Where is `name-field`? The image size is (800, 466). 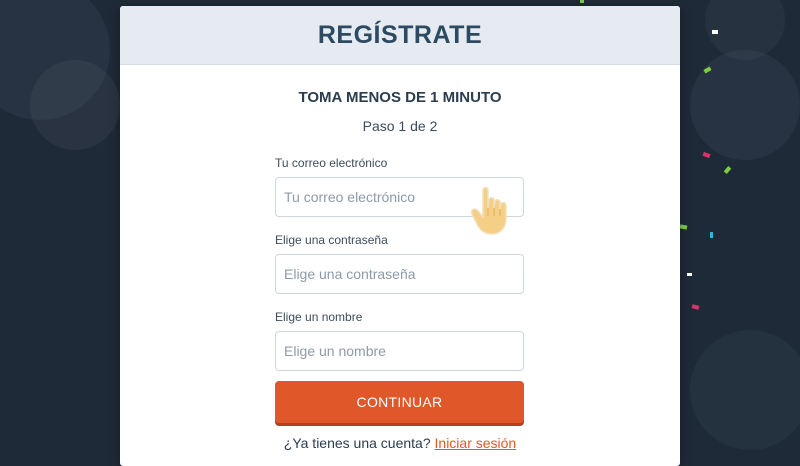
name-field is located at coordinates (399, 351).